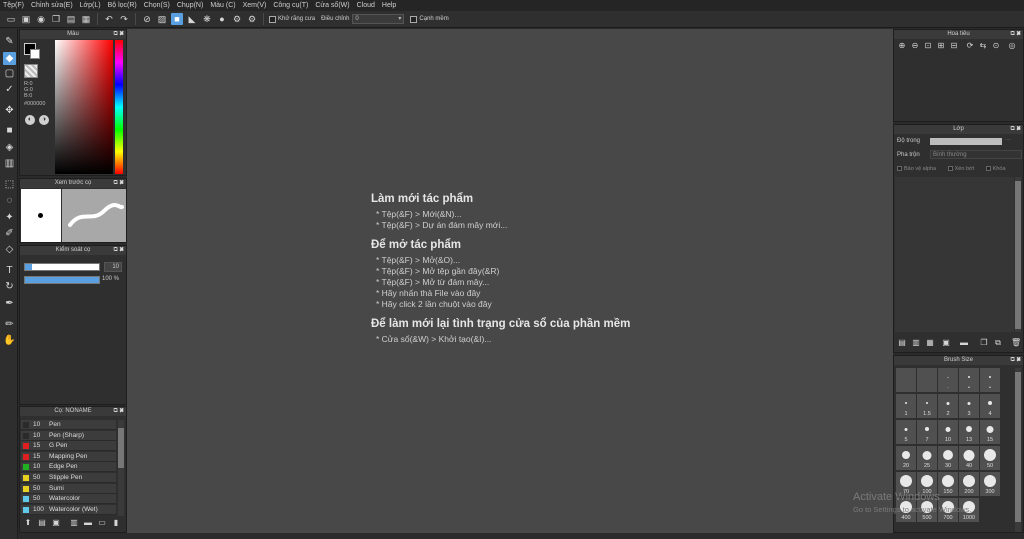  Describe the element at coordinates (68, 435) in the screenshot. I see `brush-list-item: 10 Pen (Sharp)` at that location.